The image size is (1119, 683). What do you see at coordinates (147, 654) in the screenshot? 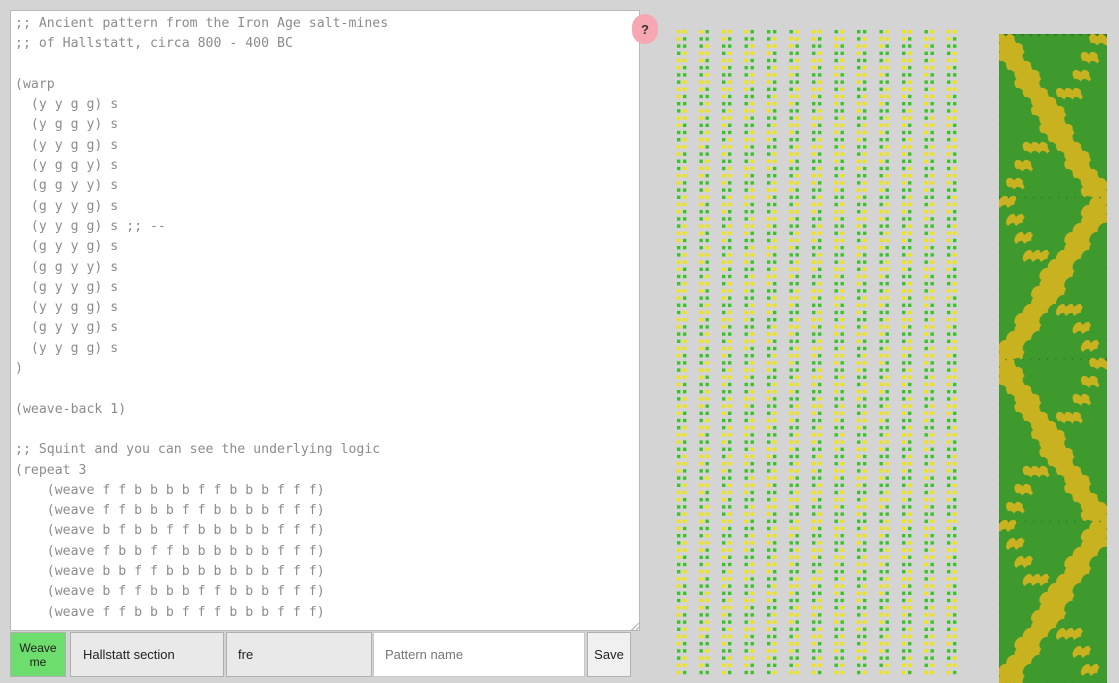
I see `pattern-select: Hallstatt section` at bounding box center [147, 654].